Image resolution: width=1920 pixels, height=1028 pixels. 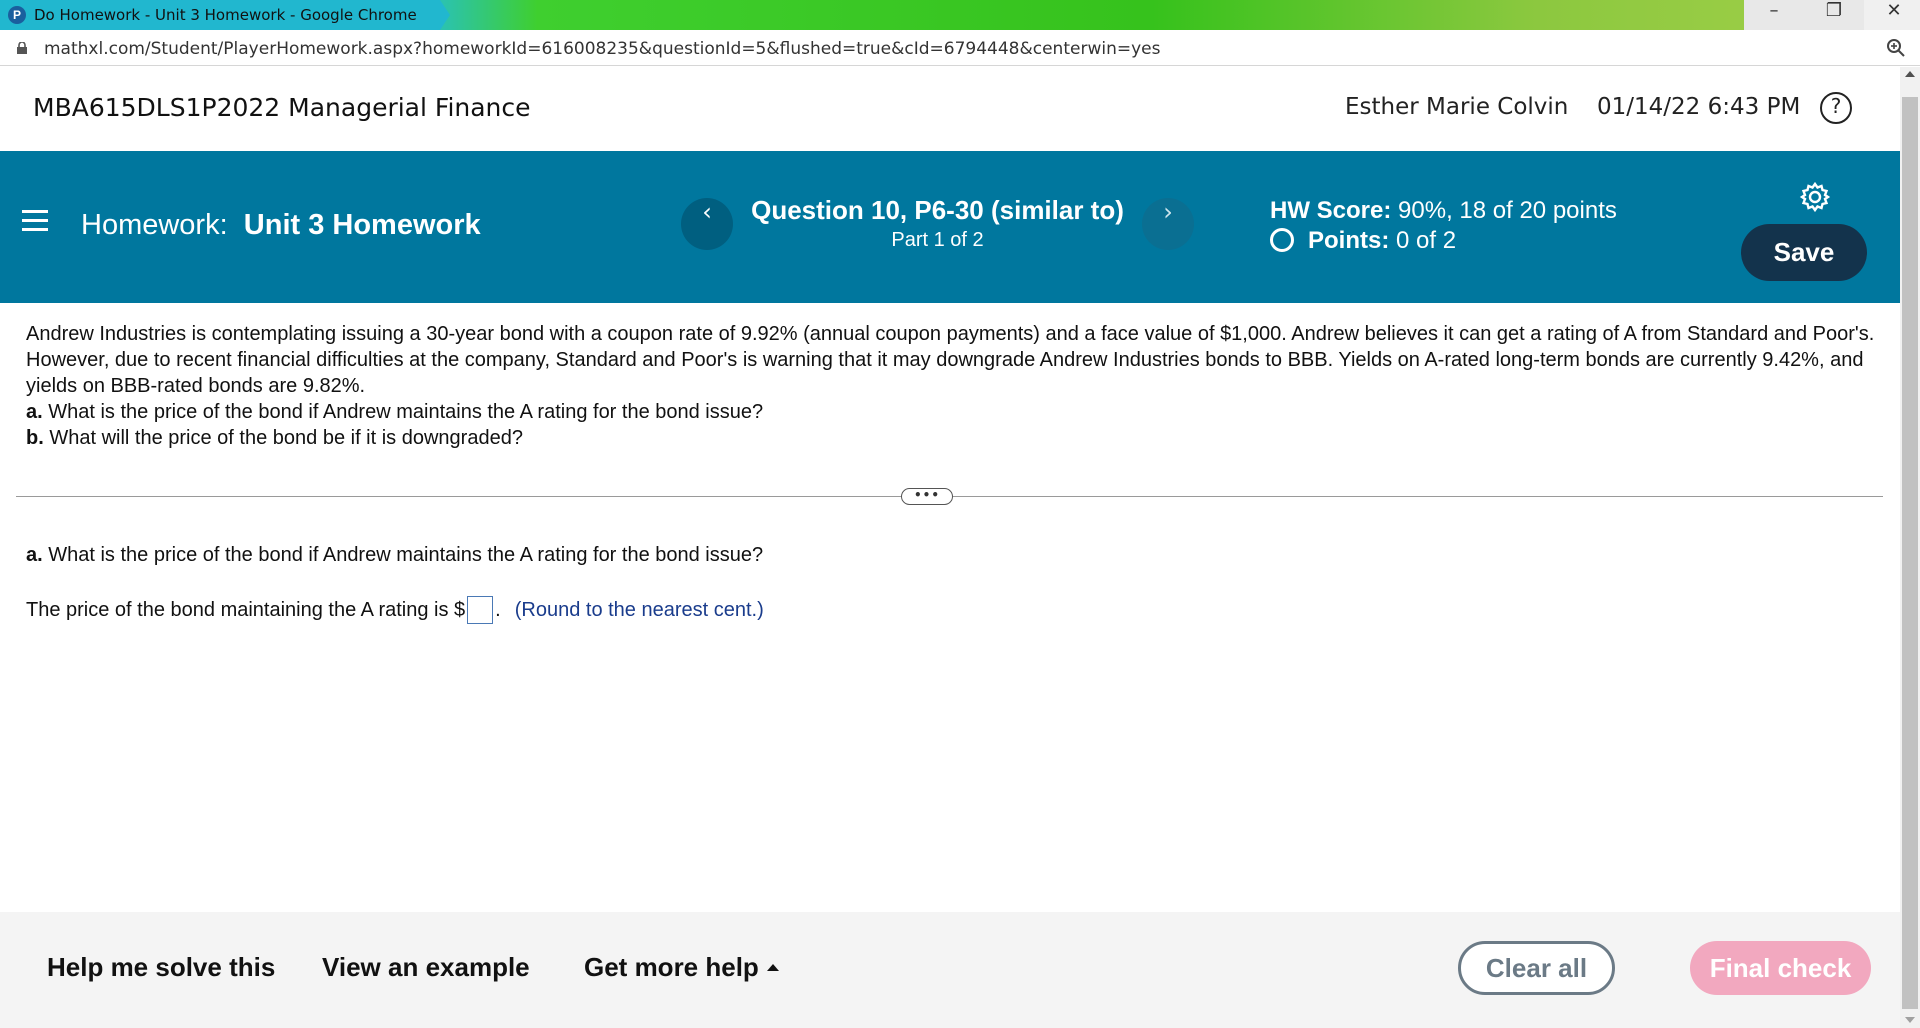 I want to click on help-me-solve-button: Help me solve this, so click(x=161, y=967).